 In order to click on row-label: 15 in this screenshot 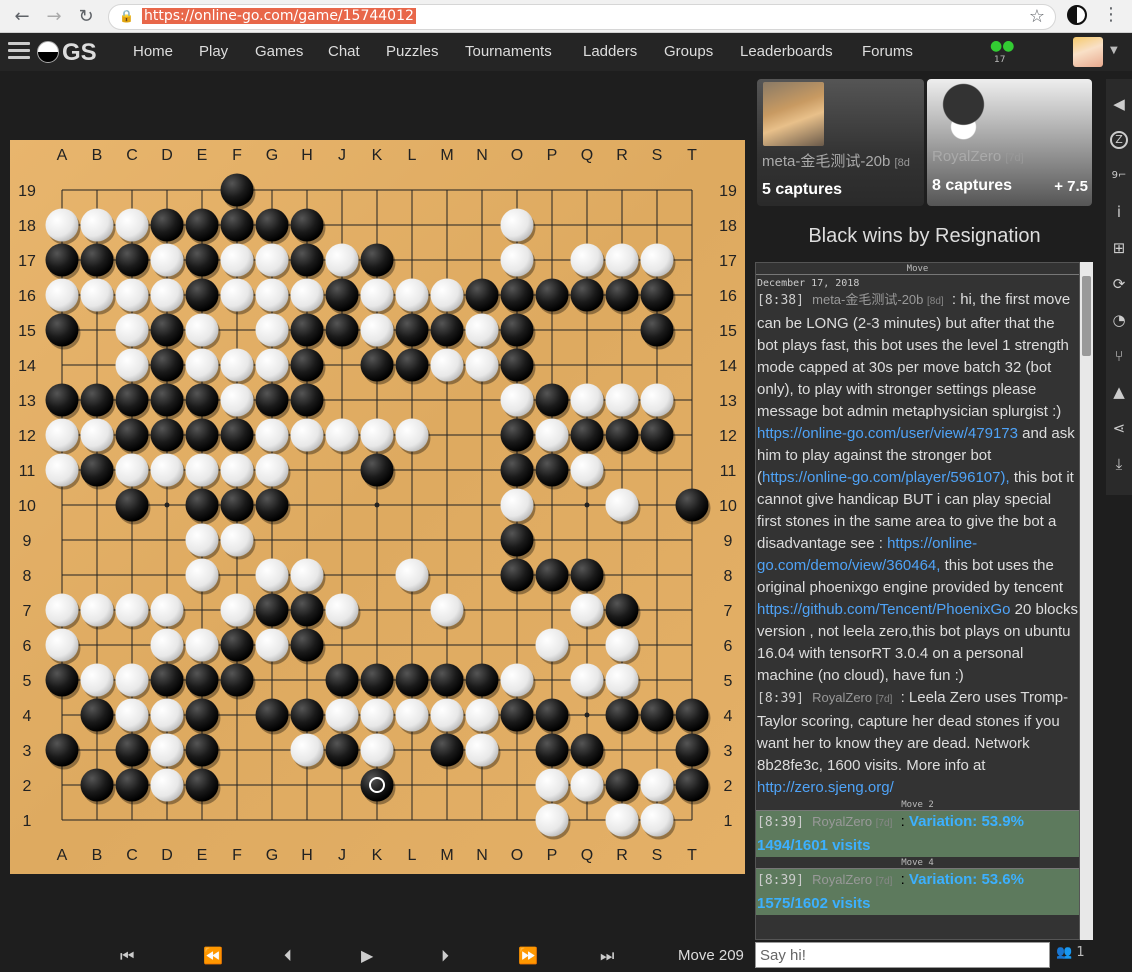, I will do `click(27, 331)`.